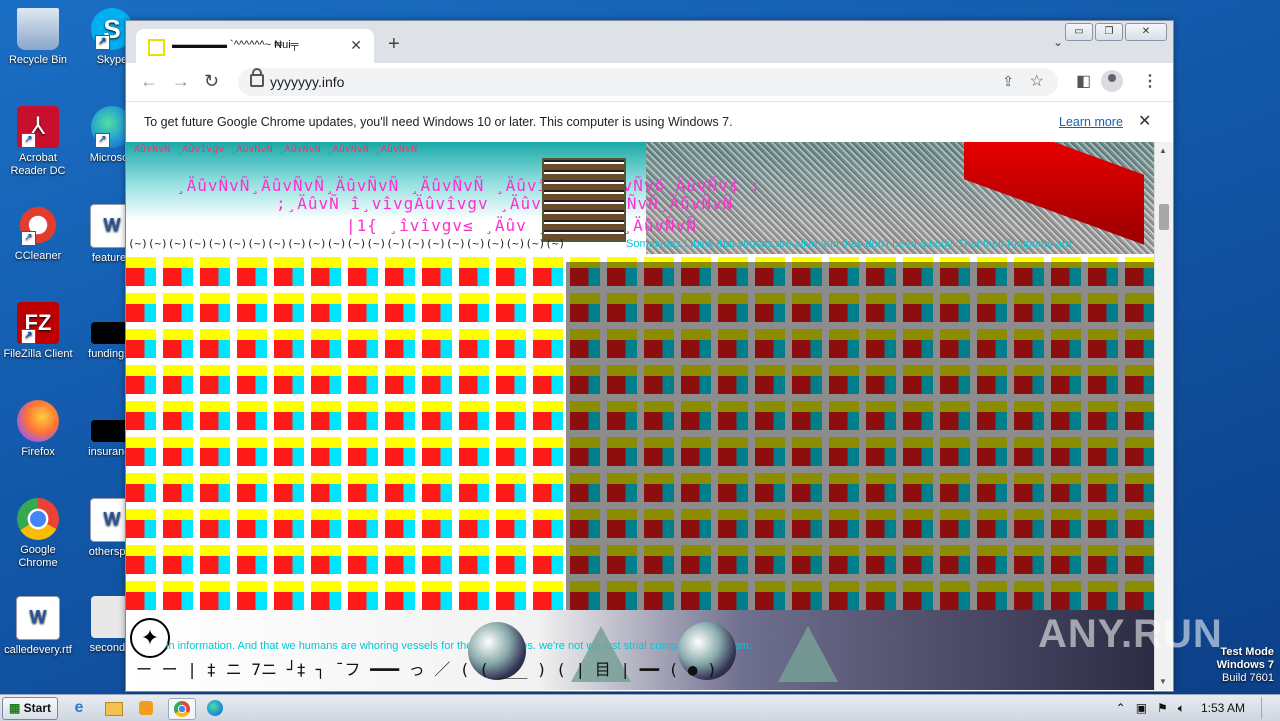 The height and width of the screenshot is (721, 1280). What do you see at coordinates (1008, 81) in the screenshot?
I see `share-icon: ⇪` at bounding box center [1008, 81].